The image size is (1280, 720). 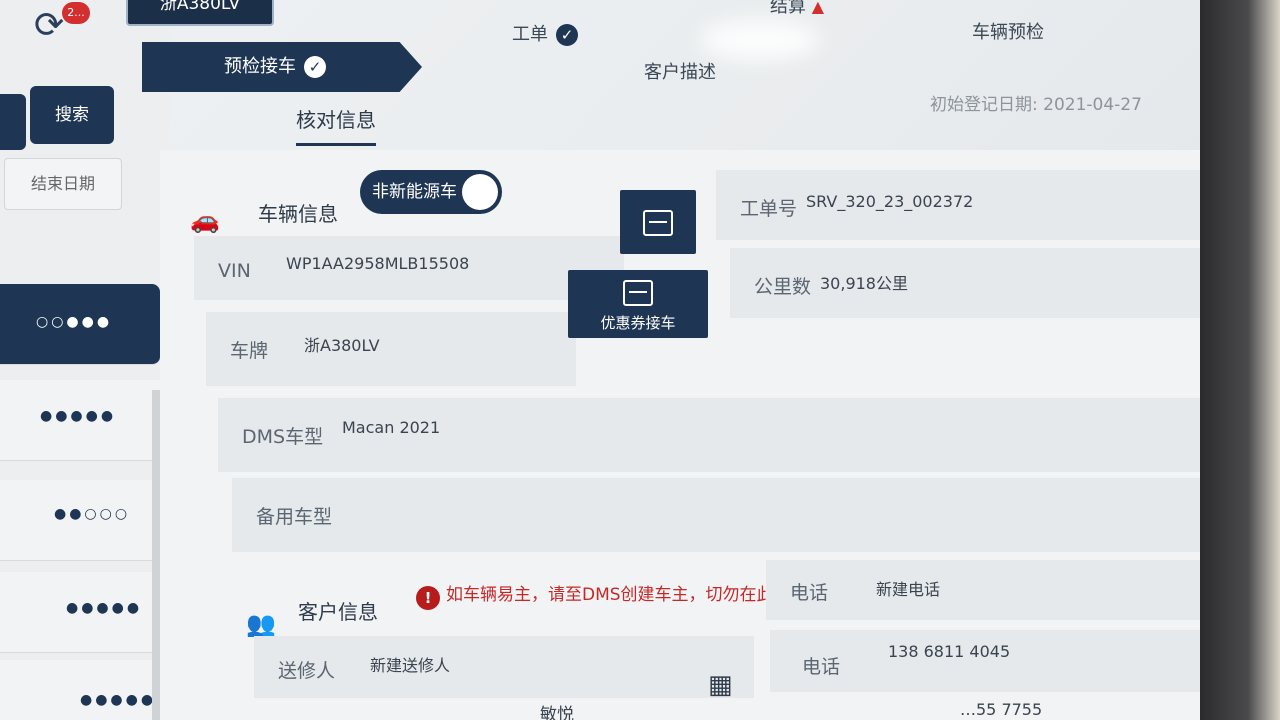 What do you see at coordinates (1240, 360) in the screenshot?
I see `device-bezel` at bounding box center [1240, 360].